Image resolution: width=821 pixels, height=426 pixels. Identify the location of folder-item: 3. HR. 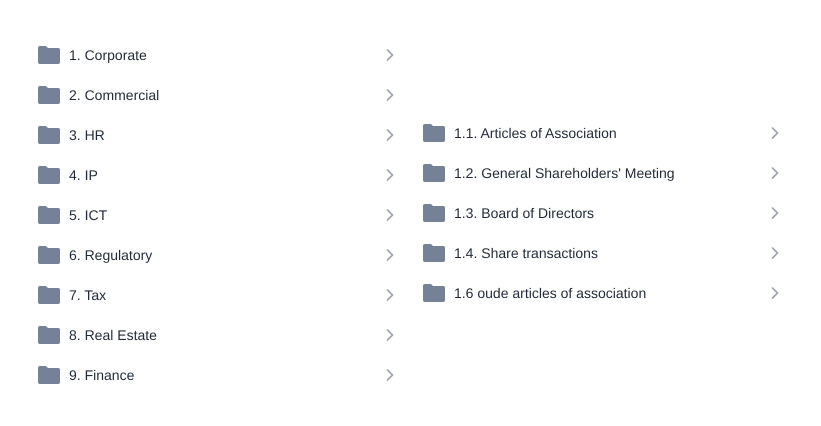
(217, 135).